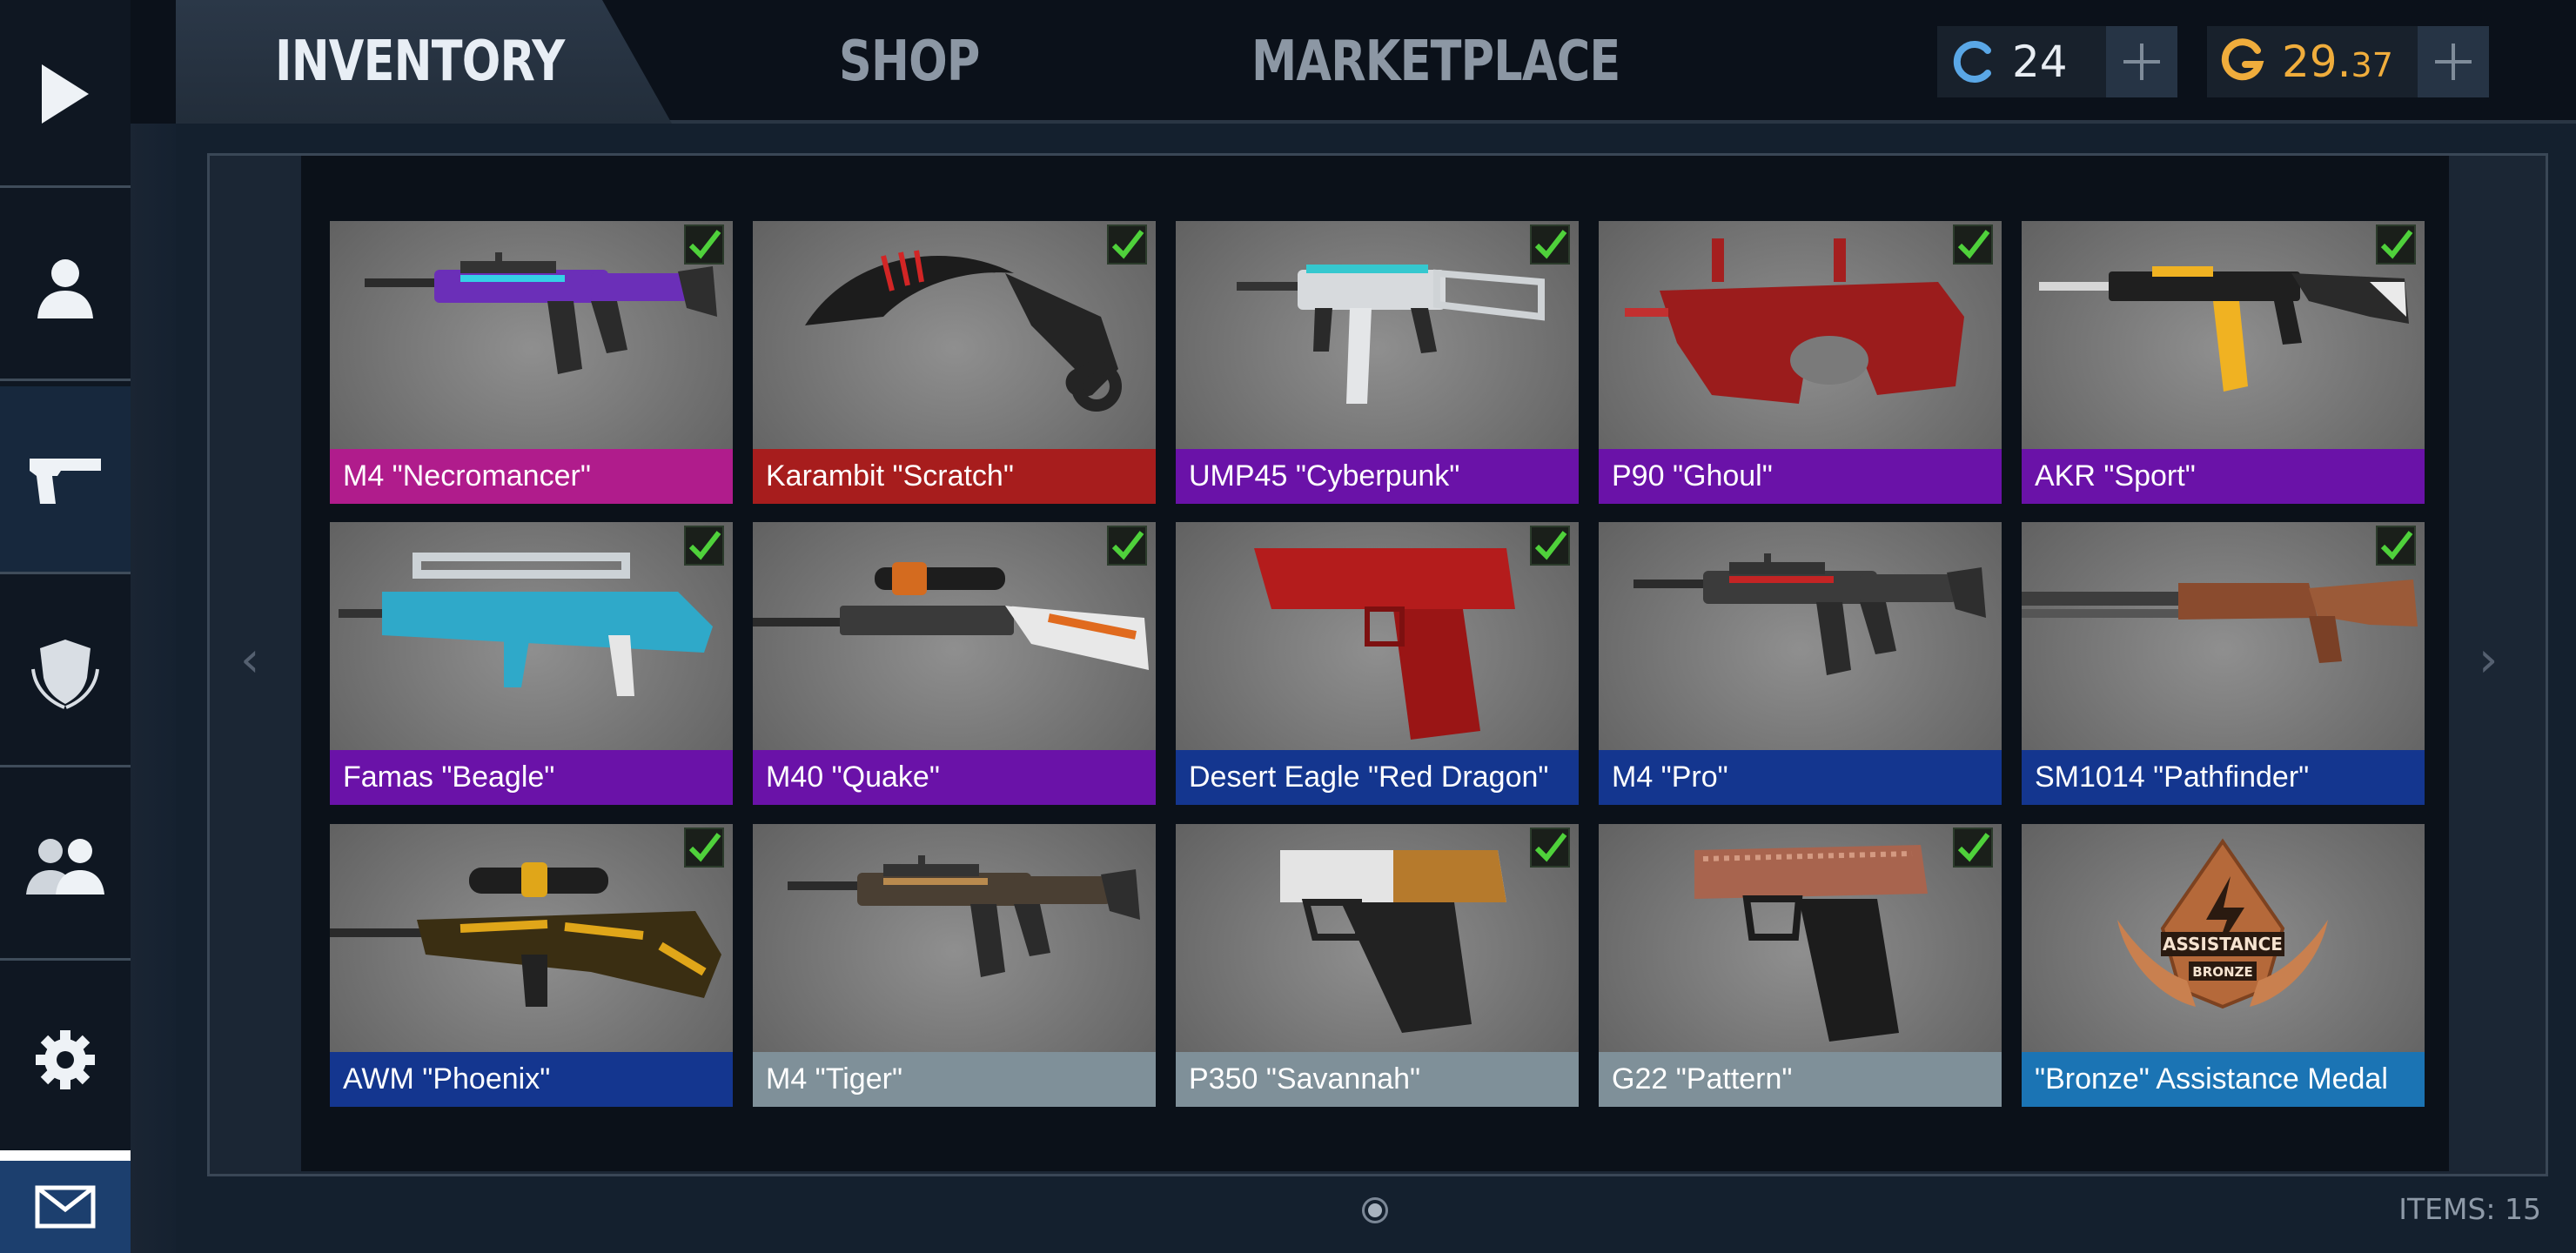 This screenshot has height=1253, width=2576. What do you see at coordinates (1800, 777) in the screenshot?
I see `item-name: M4 "Pro"` at bounding box center [1800, 777].